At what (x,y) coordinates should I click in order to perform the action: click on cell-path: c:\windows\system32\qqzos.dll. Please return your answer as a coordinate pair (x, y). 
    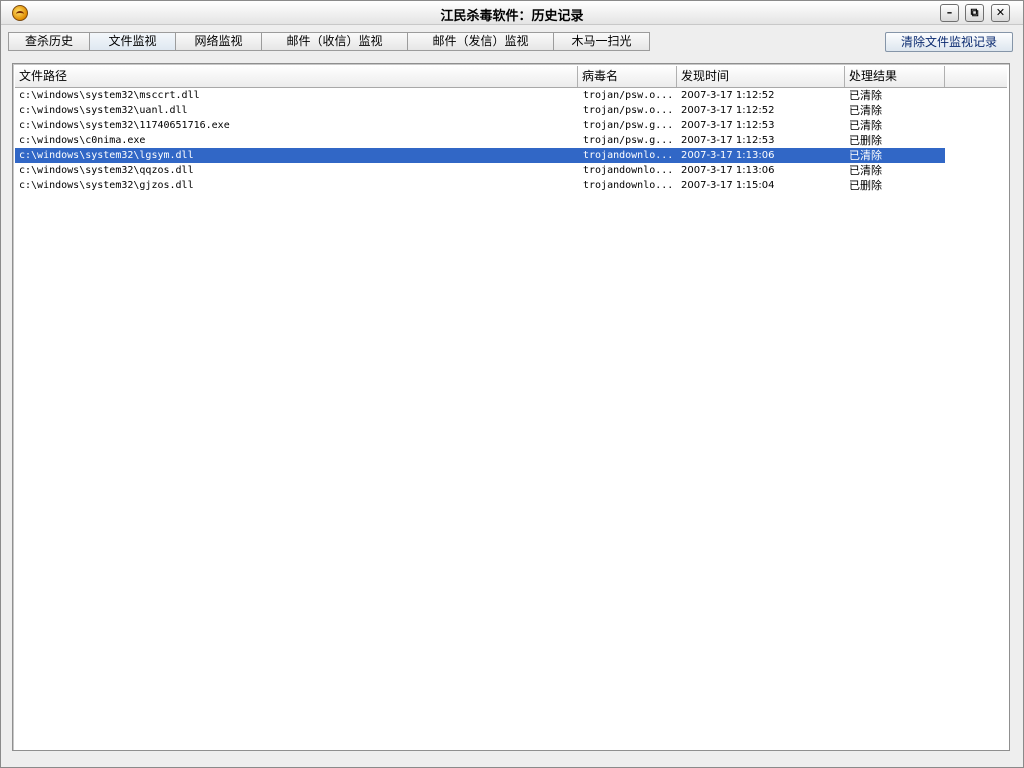
    Looking at the image, I should click on (106, 170).